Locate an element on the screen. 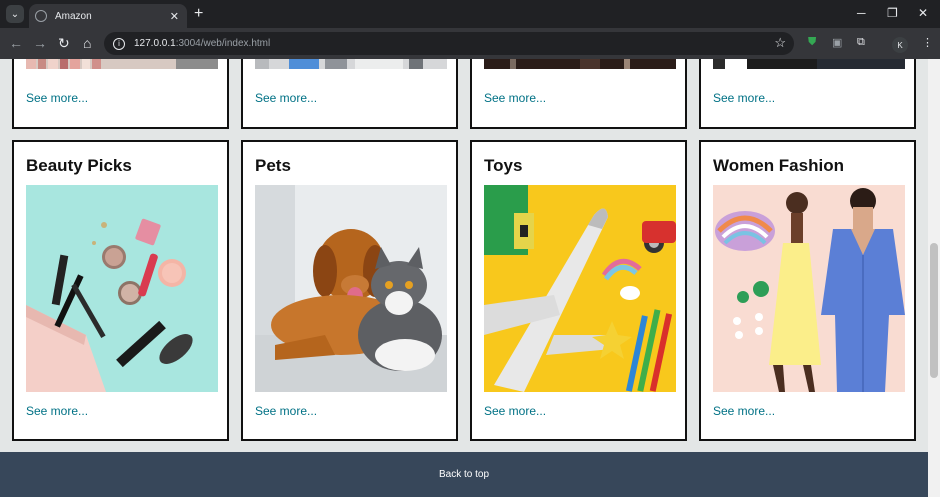  tab-search-icon: ⌄ is located at coordinates (15, 14).